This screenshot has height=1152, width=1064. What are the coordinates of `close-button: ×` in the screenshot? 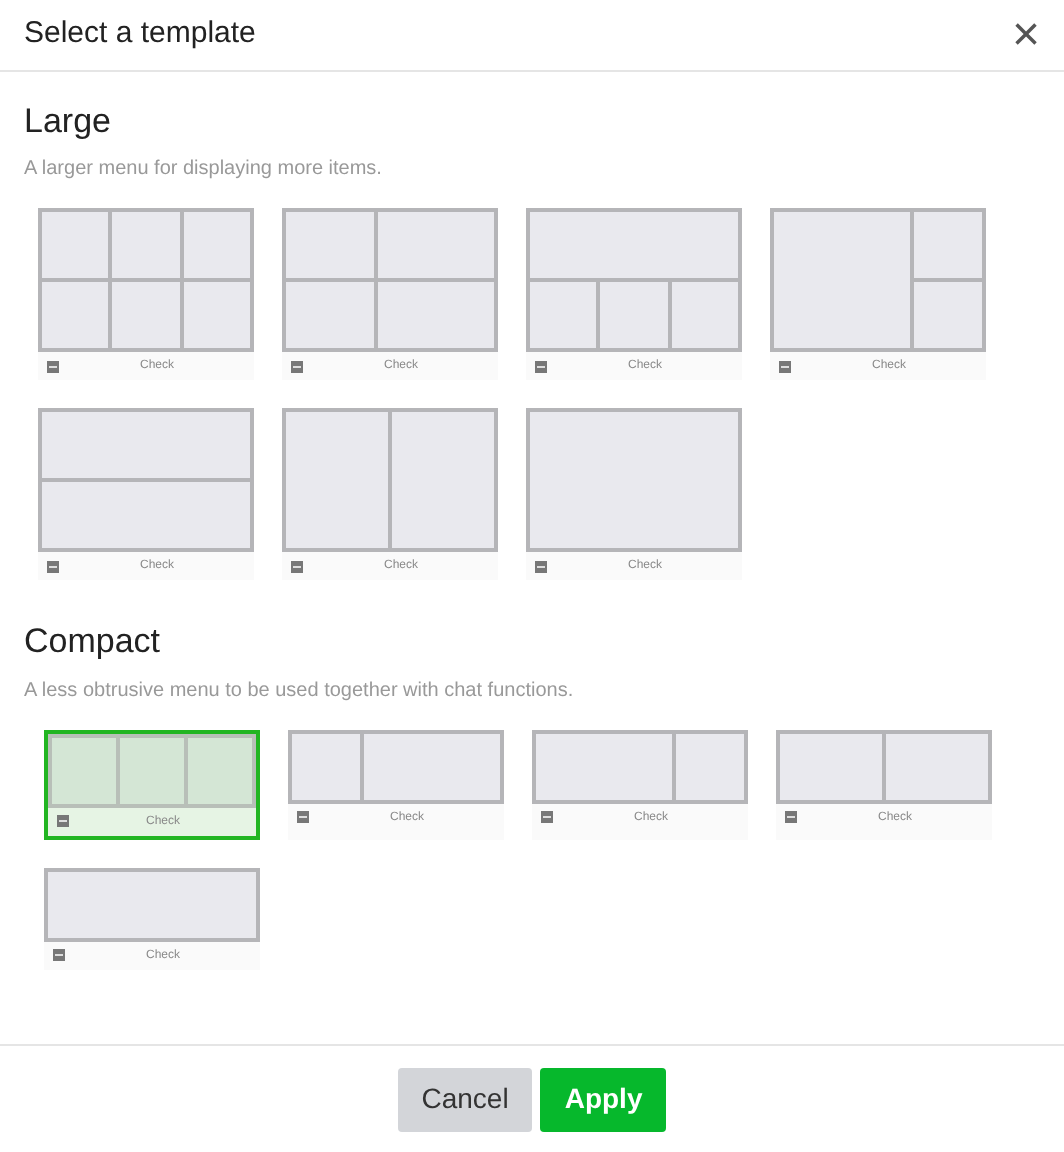 It's located at (1025, 35).